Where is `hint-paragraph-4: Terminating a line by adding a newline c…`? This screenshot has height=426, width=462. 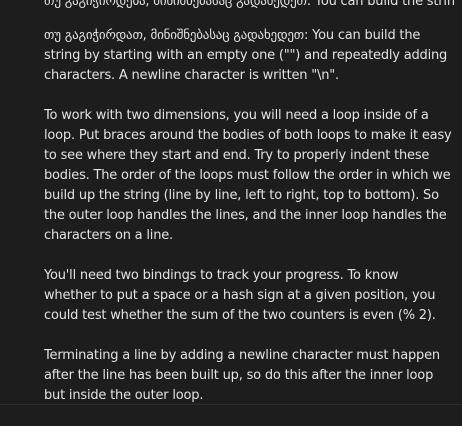 hint-paragraph-4: Terminating a line by adding a newline c… is located at coordinates (242, 375).